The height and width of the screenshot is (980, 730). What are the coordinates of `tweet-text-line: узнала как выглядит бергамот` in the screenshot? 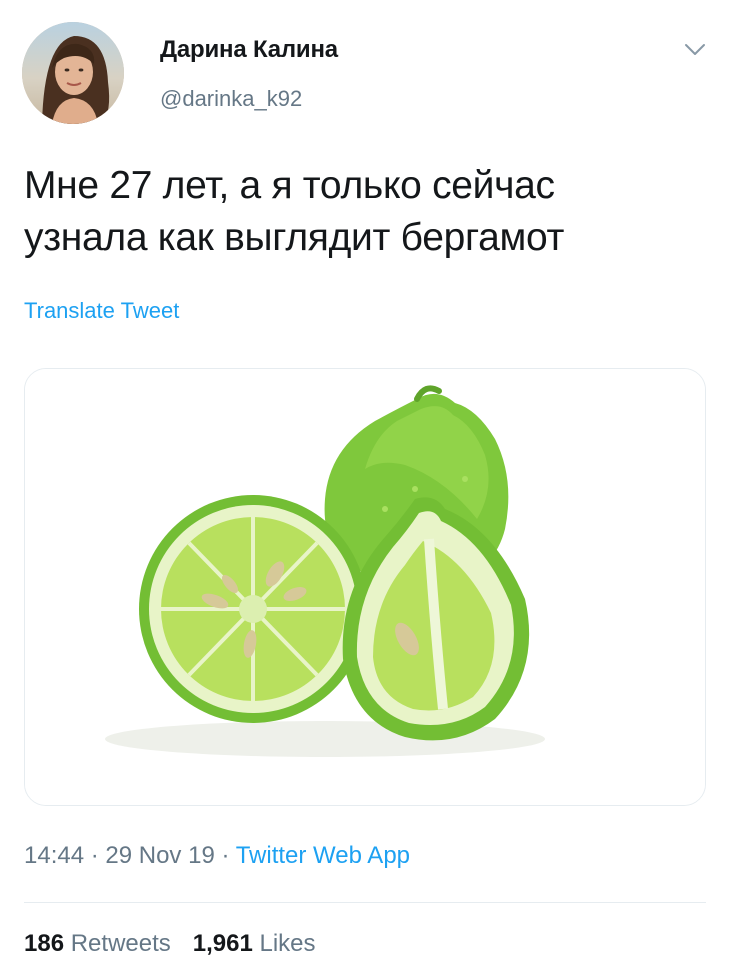 It's located at (294, 237).